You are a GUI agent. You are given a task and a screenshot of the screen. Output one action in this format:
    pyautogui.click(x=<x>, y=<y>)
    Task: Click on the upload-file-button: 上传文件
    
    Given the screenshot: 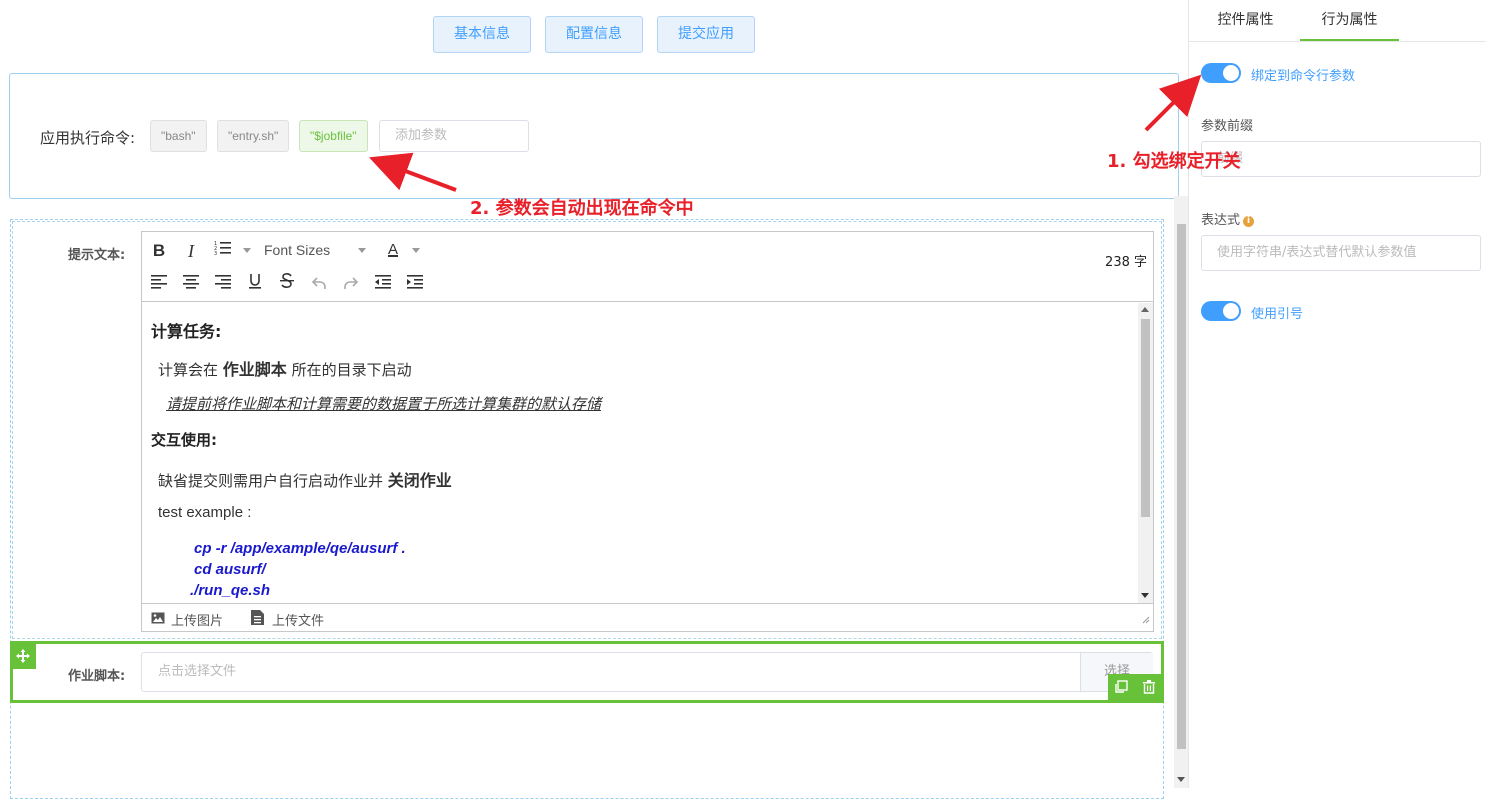 What is the action you would take?
    pyautogui.click(x=298, y=619)
    